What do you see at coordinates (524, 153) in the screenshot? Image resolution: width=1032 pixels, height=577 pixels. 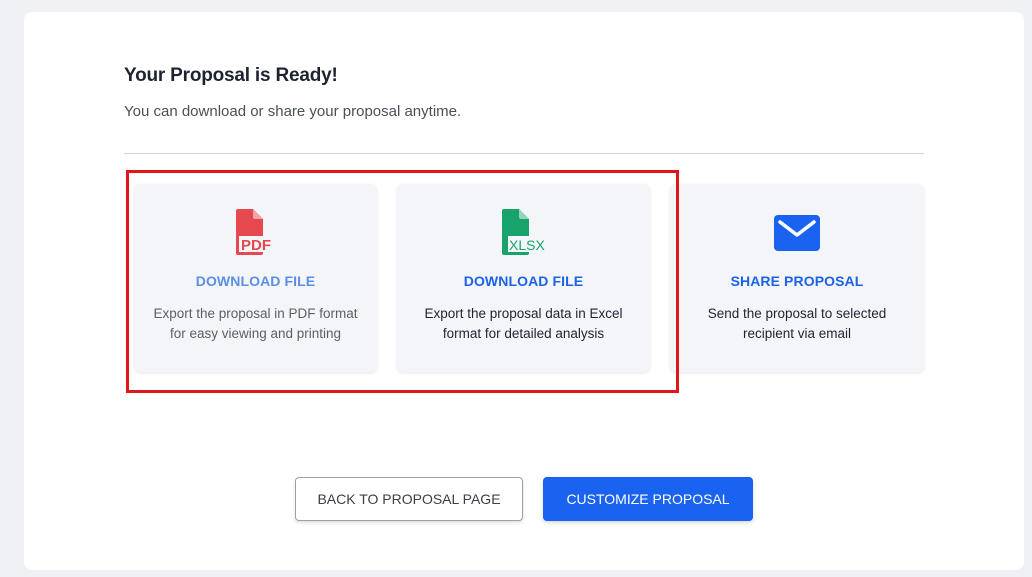 I see `divider` at bounding box center [524, 153].